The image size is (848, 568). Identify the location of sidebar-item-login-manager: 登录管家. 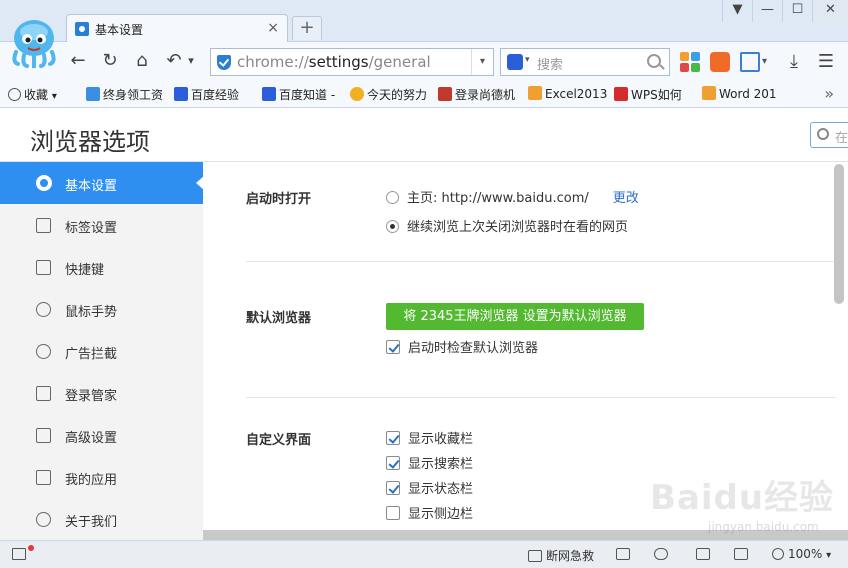
(101, 393).